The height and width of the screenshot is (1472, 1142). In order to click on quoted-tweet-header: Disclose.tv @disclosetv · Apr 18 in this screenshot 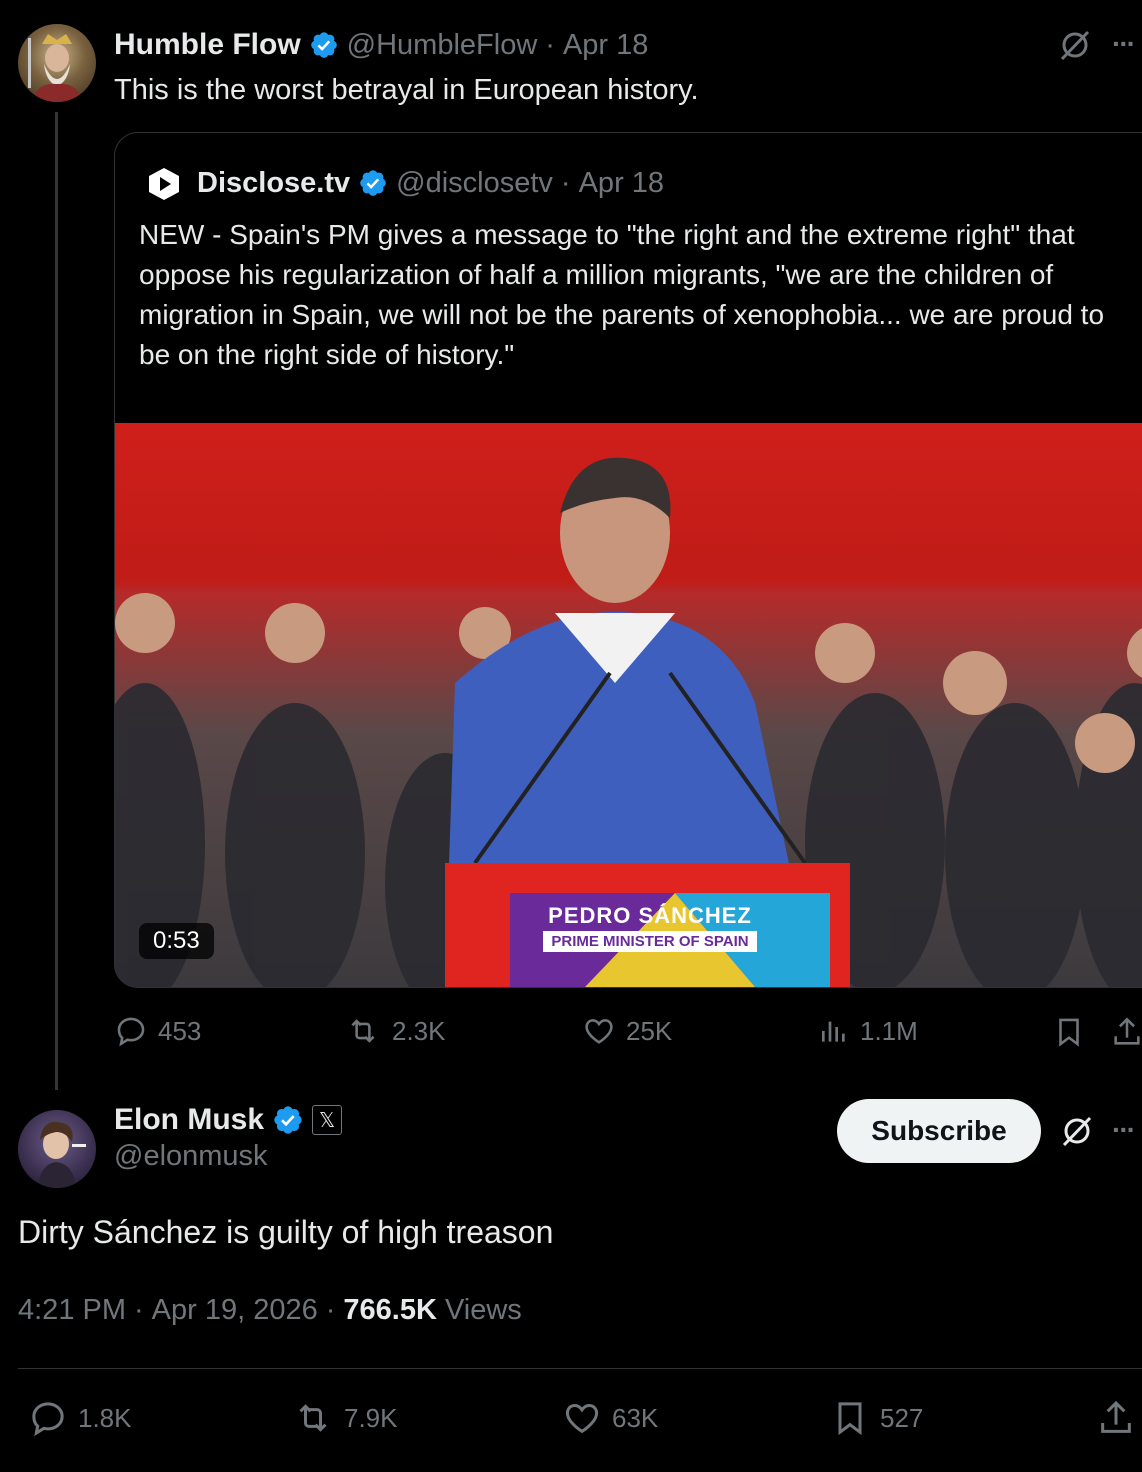, I will do `click(430, 183)`.